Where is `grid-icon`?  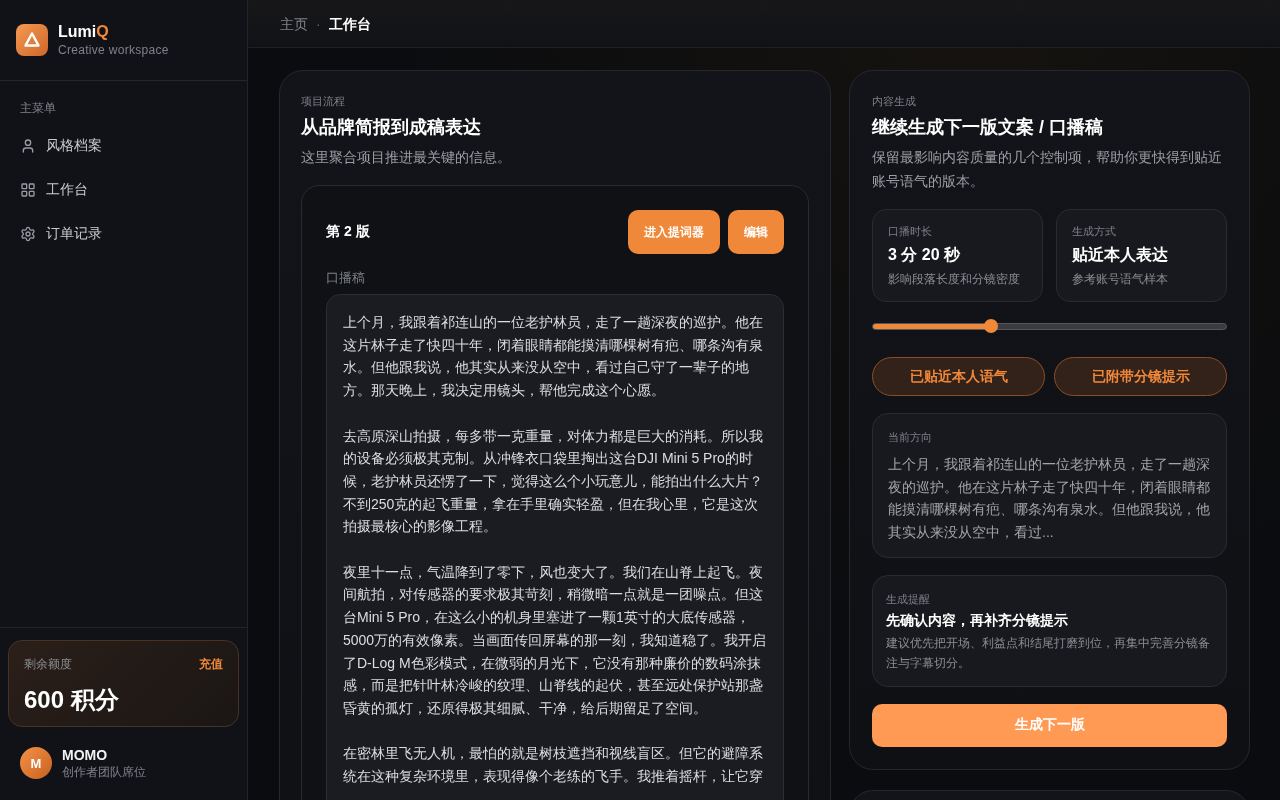 grid-icon is located at coordinates (28, 190).